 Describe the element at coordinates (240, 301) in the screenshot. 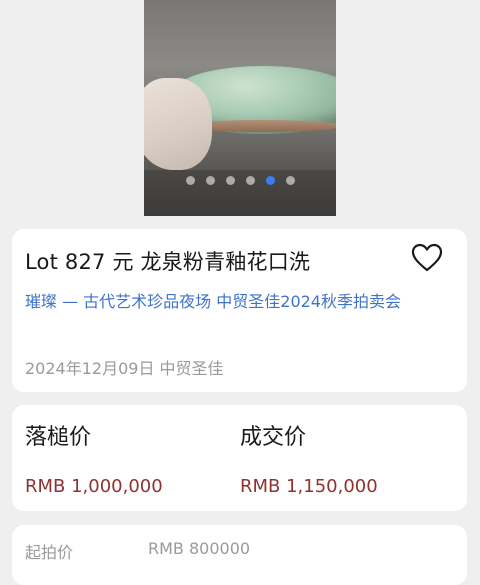

I see `session-link: 璀璨 — 古代艺术珍品夜场 中贸圣佳2024秋季拍卖会` at that location.